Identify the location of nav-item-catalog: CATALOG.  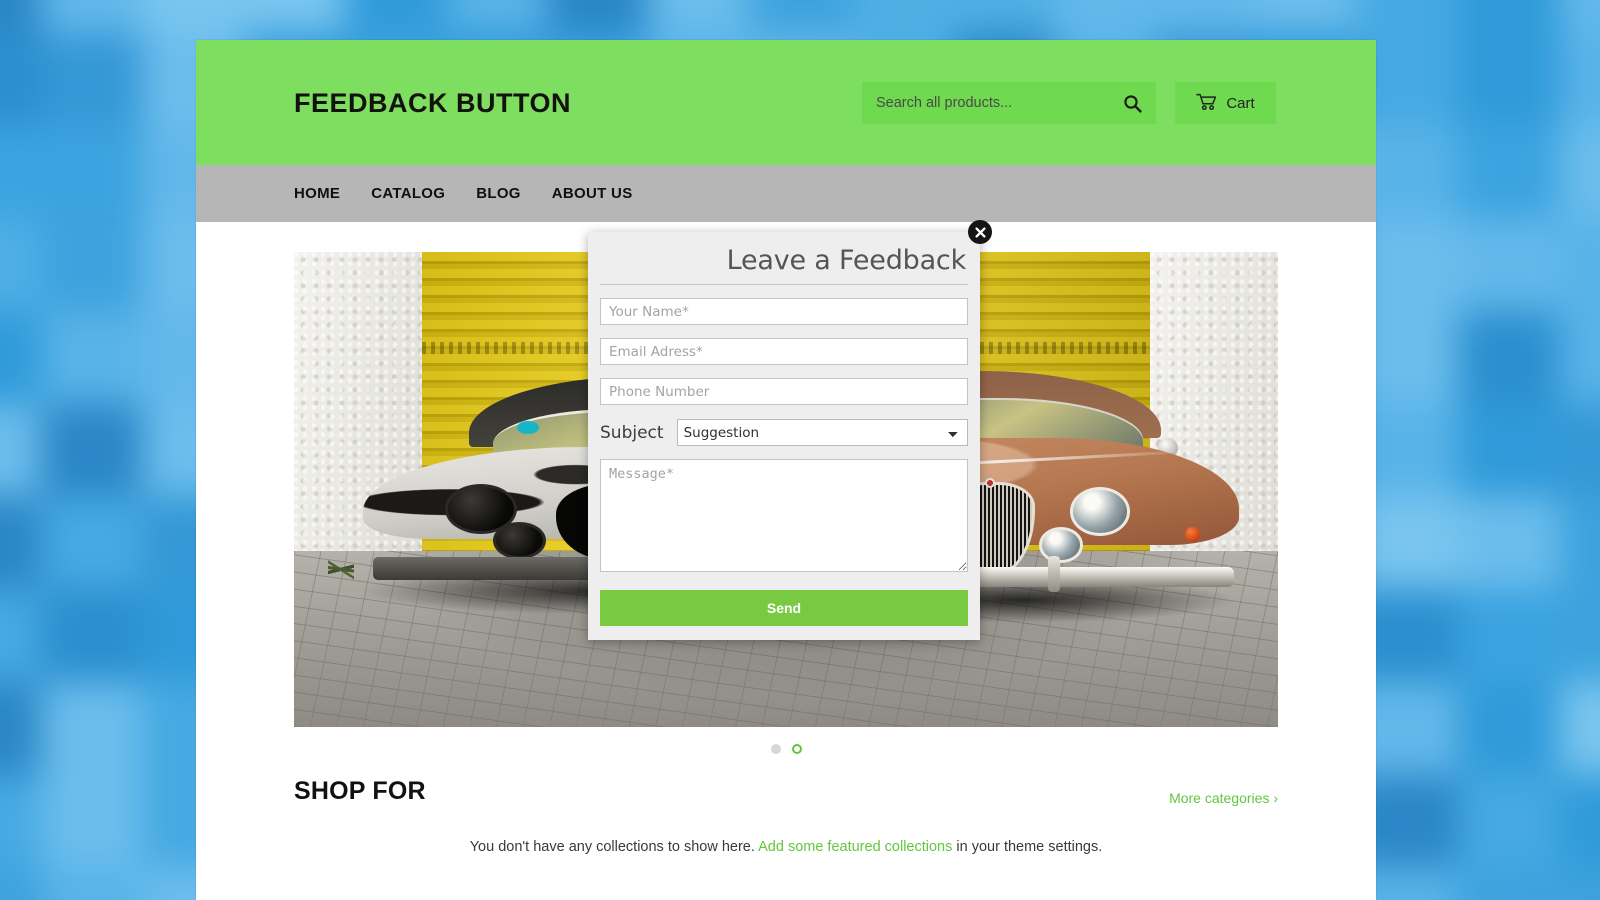
(408, 193).